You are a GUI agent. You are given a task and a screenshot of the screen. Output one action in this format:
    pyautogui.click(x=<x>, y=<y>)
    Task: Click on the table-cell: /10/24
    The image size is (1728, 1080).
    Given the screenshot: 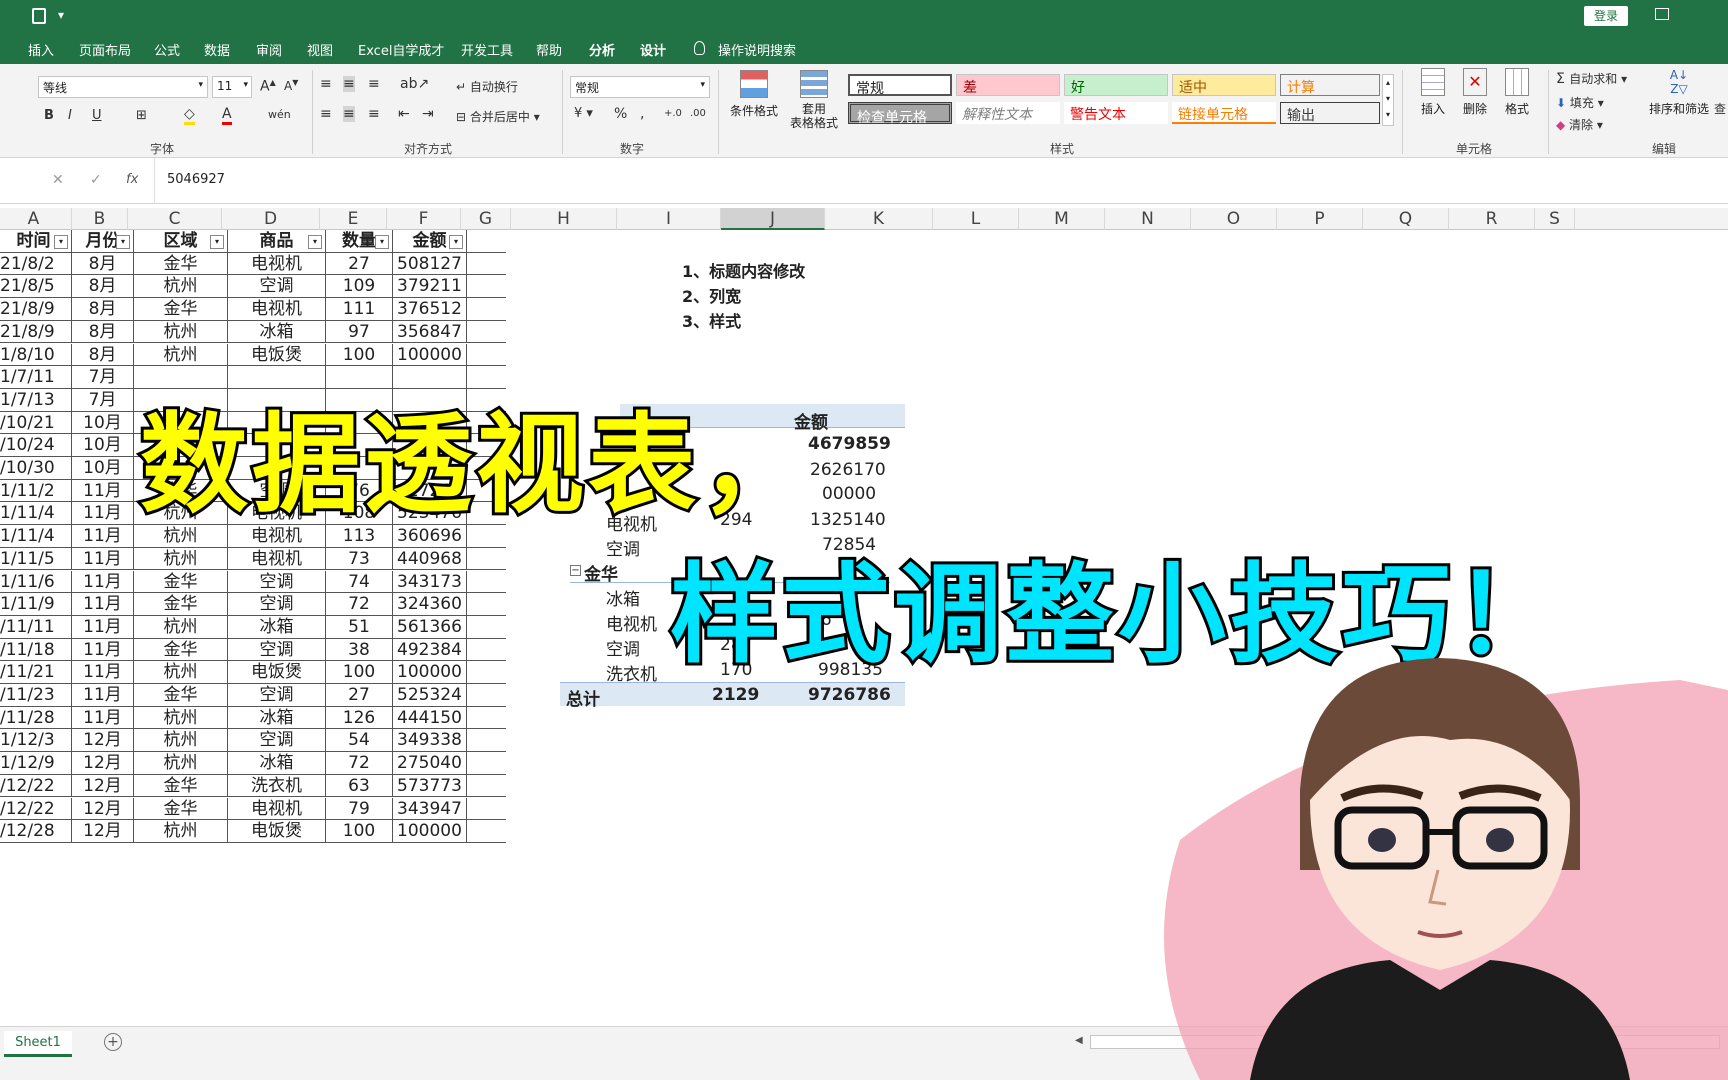 What is the action you would take?
    pyautogui.click(x=36, y=445)
    